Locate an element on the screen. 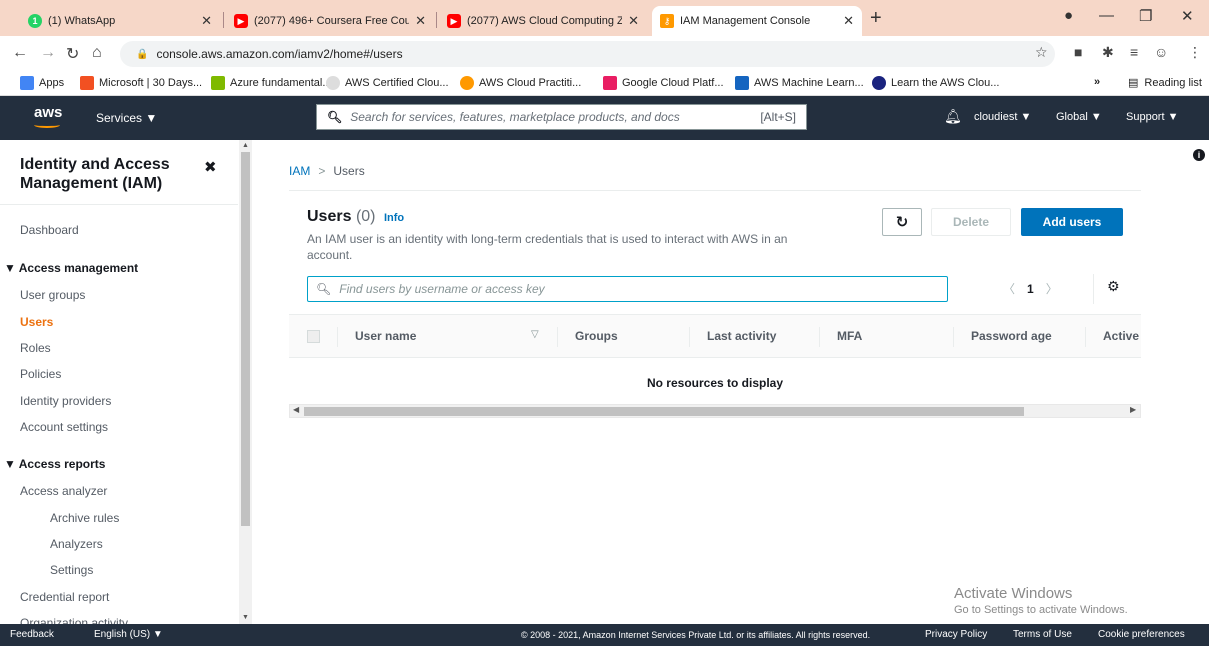 The height and width of the screenshot is (646, 1209). breadcrumb-users: Users is located at coordinates (349, 171).